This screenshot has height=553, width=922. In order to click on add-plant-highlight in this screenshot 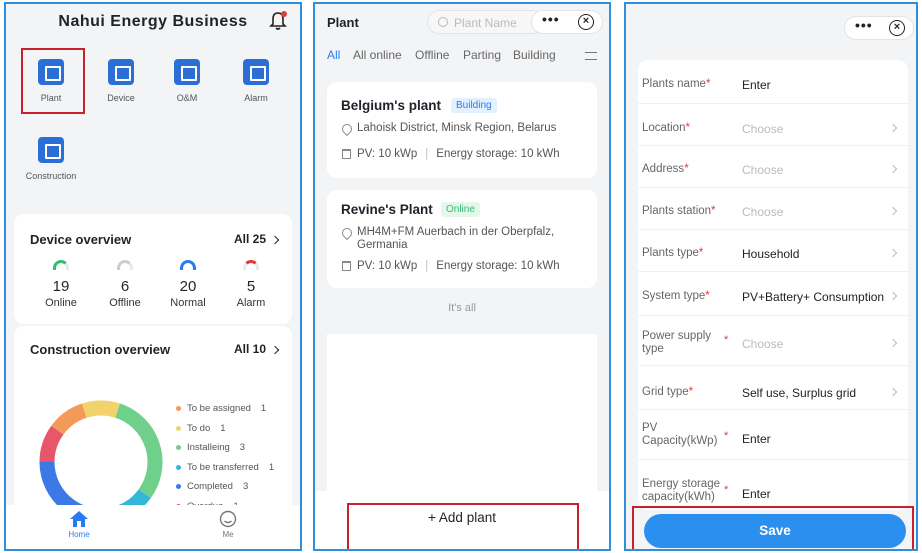, I will do `click(463, 526)`.